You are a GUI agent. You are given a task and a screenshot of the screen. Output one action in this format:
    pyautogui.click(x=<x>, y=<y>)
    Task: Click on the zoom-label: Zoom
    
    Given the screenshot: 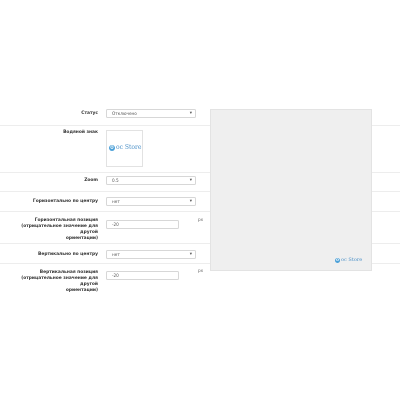 What is the action you would take?
    pyautogui.click(x=91, y=180)
    